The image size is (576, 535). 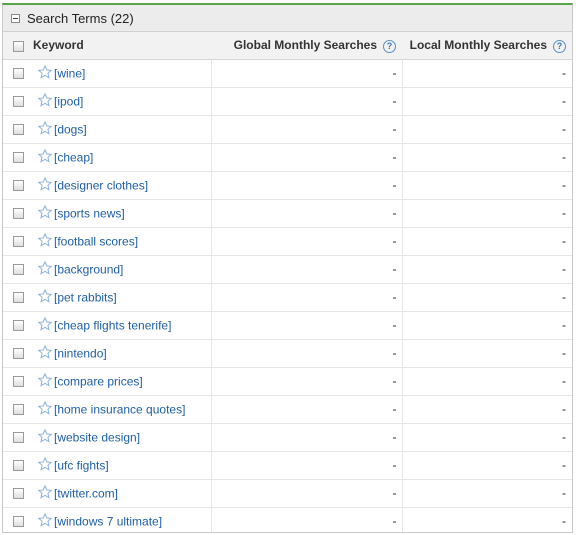 What do you see at coordinates (86, 493) in the screenshot?
I see `keyword-link: [twitter.com]` at bounding box center [86, 493].